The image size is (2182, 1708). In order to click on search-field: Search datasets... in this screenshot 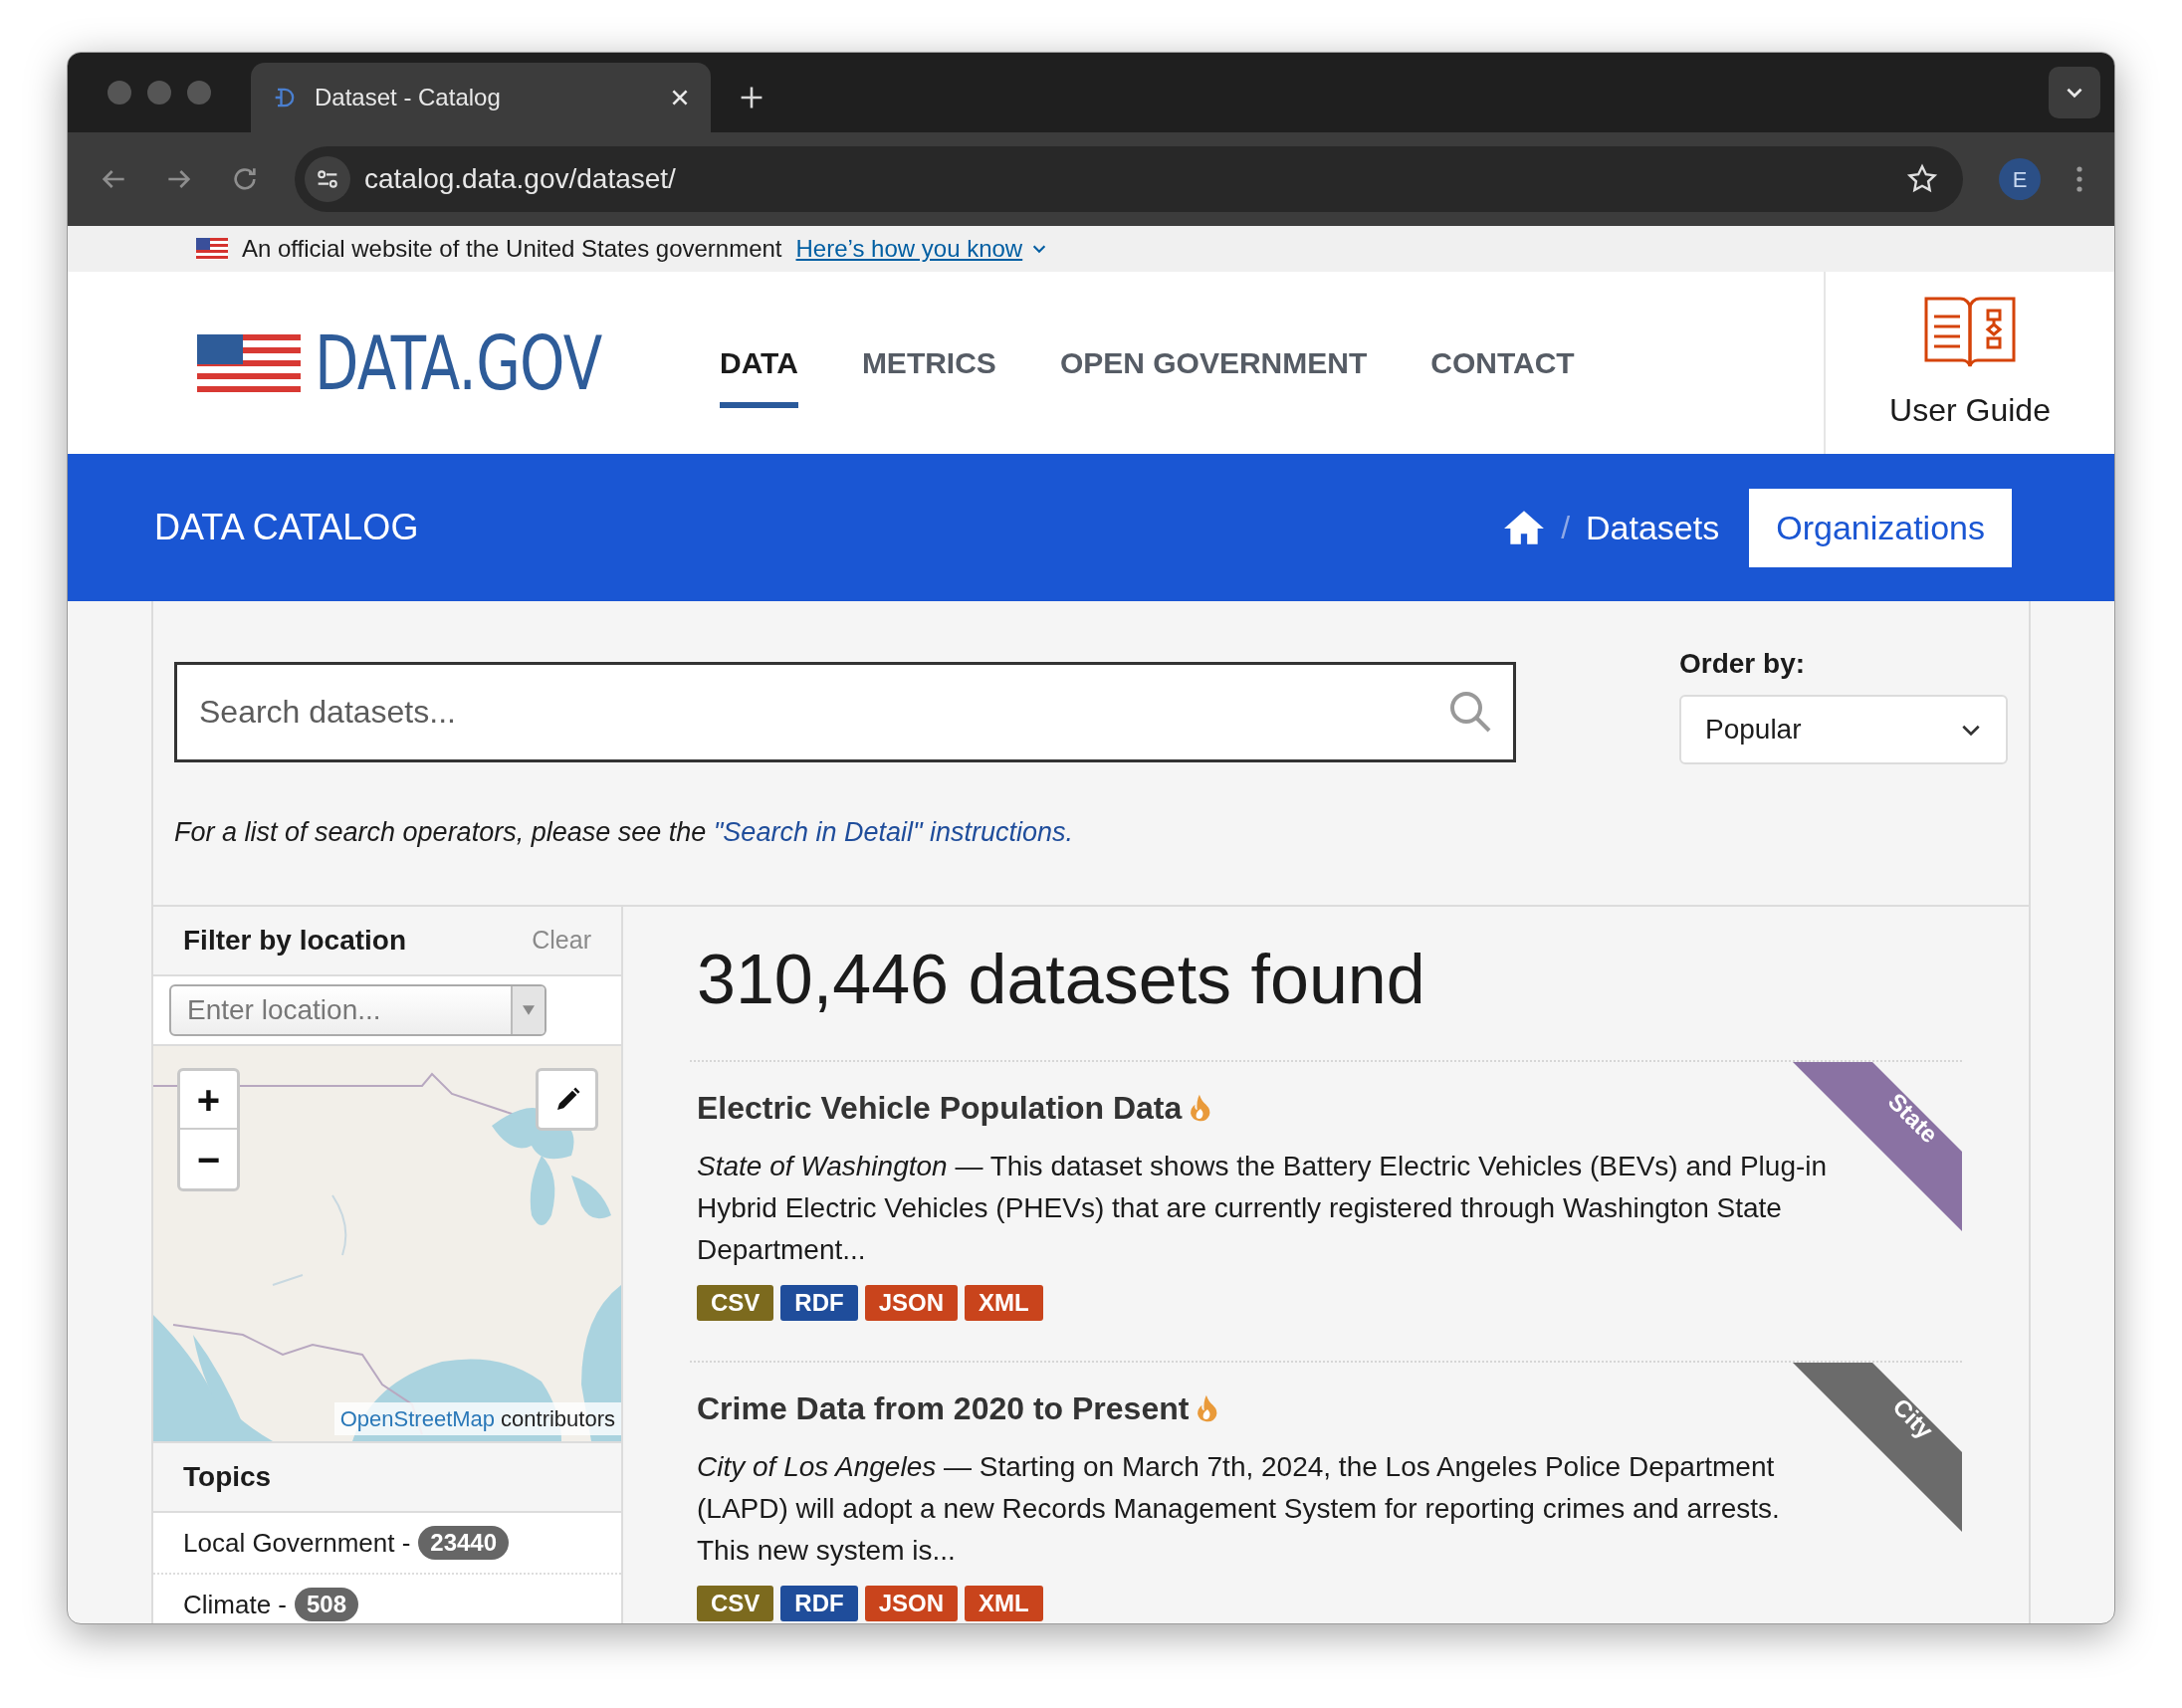, I will do `click(845, 712)`.